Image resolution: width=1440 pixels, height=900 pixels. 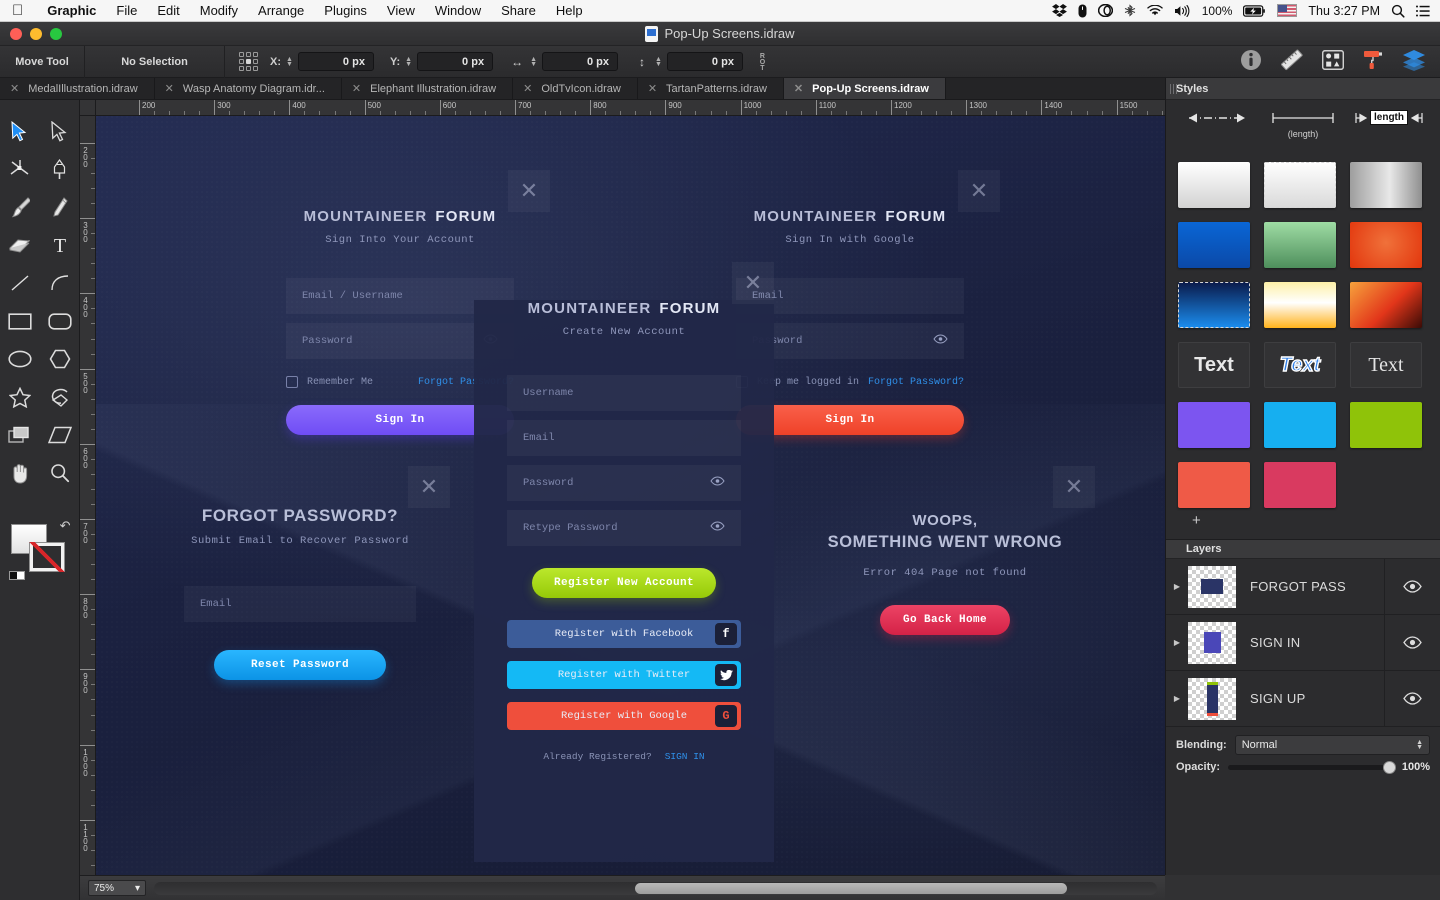 What do you see at coordinates (1059, 10) in the screenshot?
I see `dropbox-icon` at bounding box center [1059, 10].